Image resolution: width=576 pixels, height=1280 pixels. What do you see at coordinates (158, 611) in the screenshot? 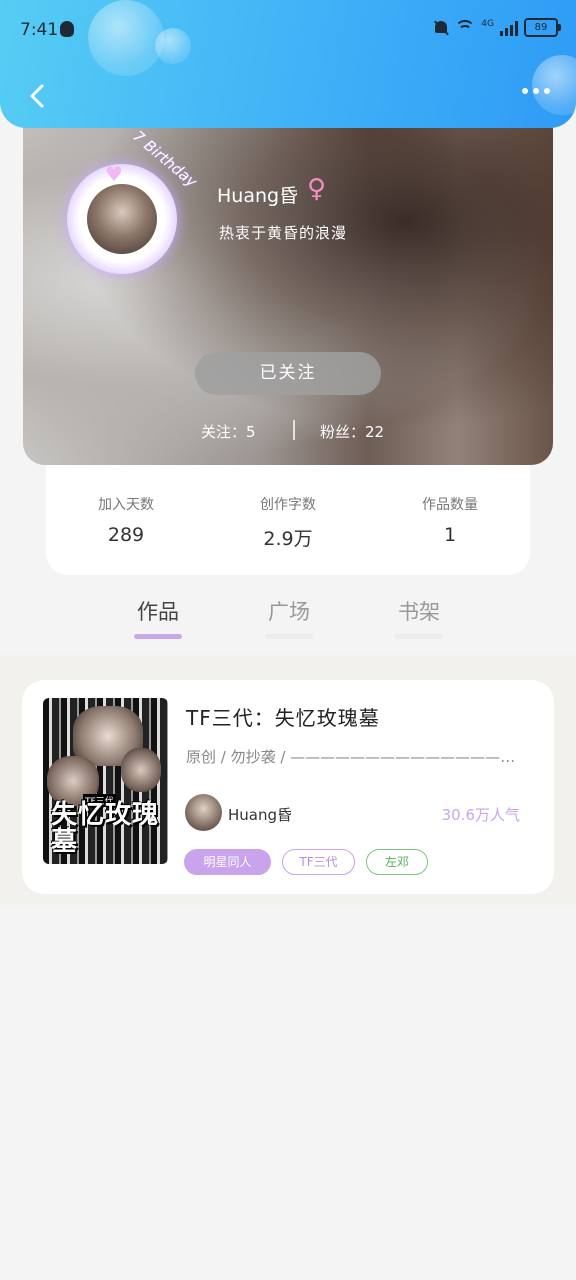
I see `tab-works: 作品` at bounding box center [158, 611].